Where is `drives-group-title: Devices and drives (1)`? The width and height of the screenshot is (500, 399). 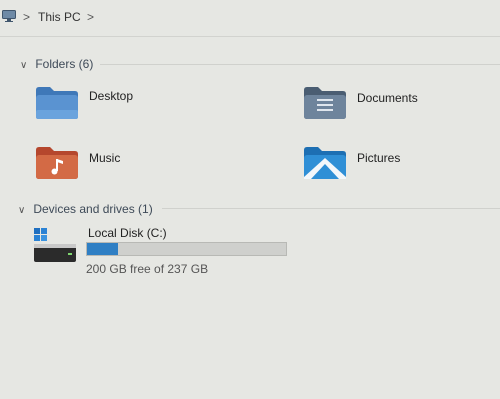 drives-group-title: Devices and drives (1) is located at coordinates (93, 209).